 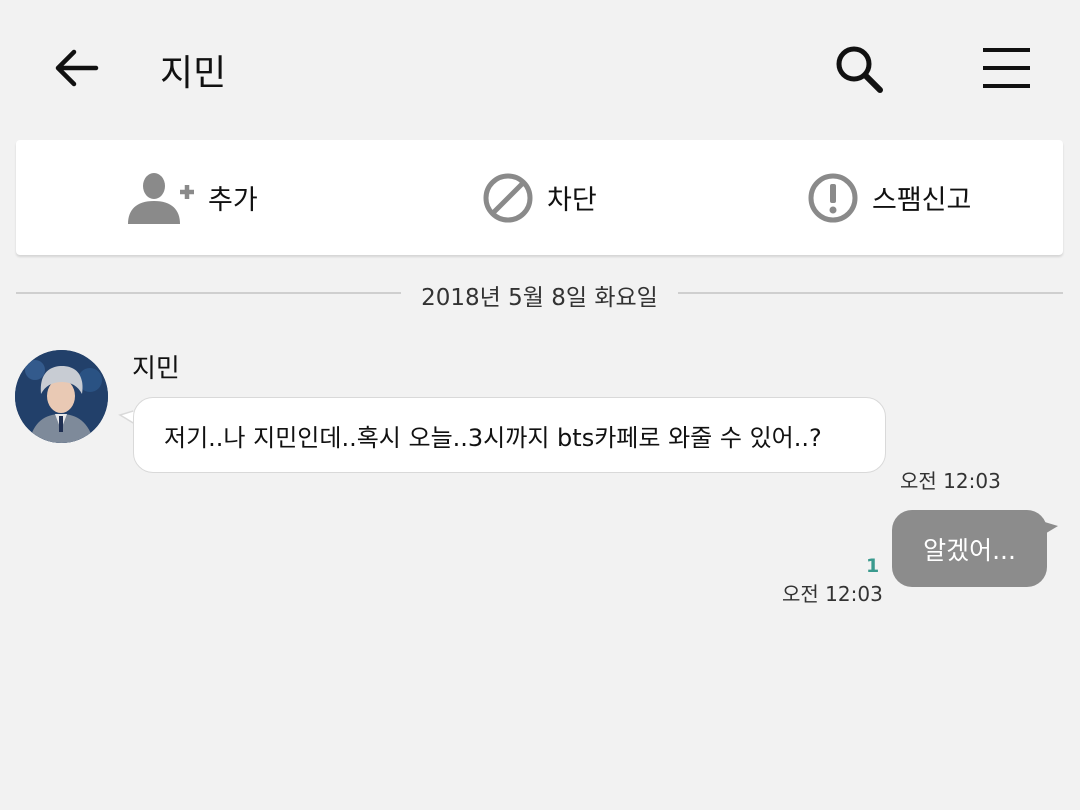 I want to click on add-contact-label: 추가, so click(x=233, y=200).